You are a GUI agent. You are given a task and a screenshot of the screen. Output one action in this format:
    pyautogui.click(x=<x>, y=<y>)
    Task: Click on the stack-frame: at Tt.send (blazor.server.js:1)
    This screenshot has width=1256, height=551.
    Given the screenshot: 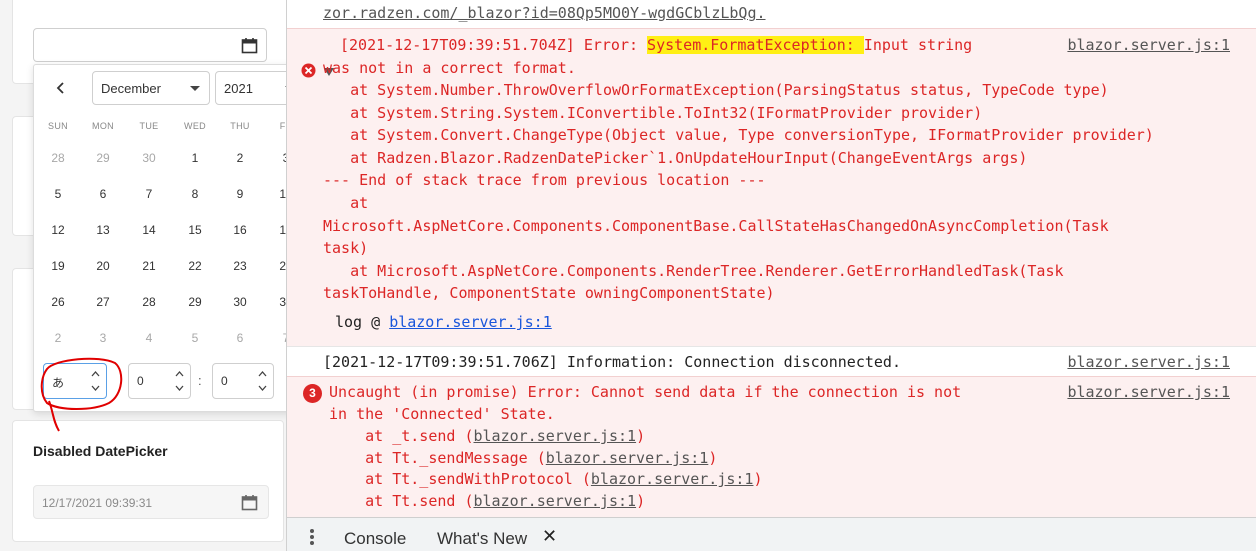 What is the action you would take?
    pyautogui.click(x=487, y=501)
    